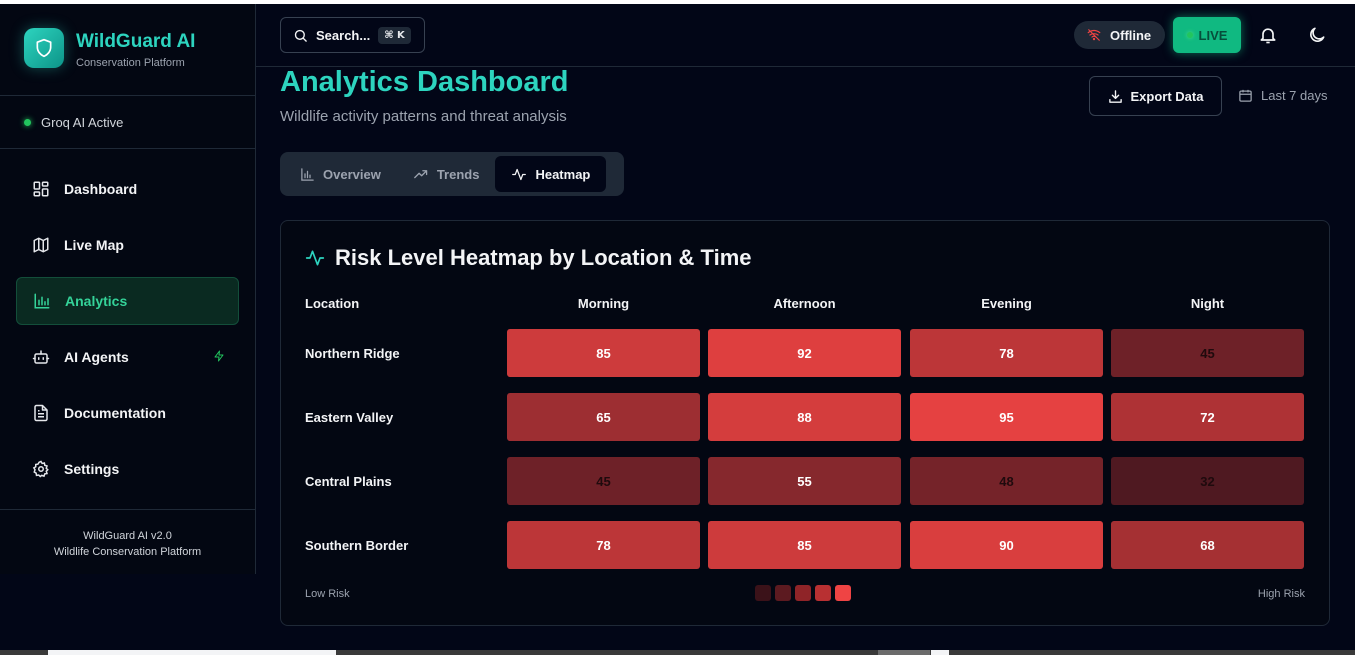 The image size is (1355, 655). I want to click on row-label-southern-border: Southern Border, so click(357, 545).